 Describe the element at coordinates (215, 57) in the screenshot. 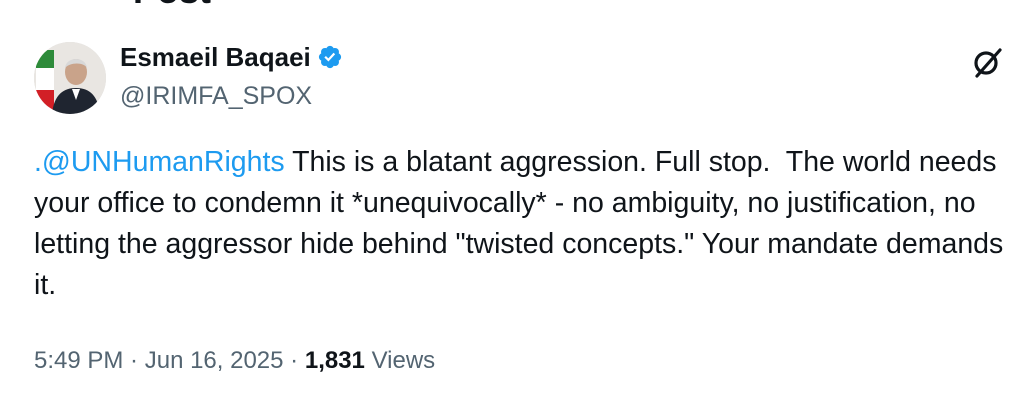

I see `author-name: Esmaeil Baqaei` at that location.